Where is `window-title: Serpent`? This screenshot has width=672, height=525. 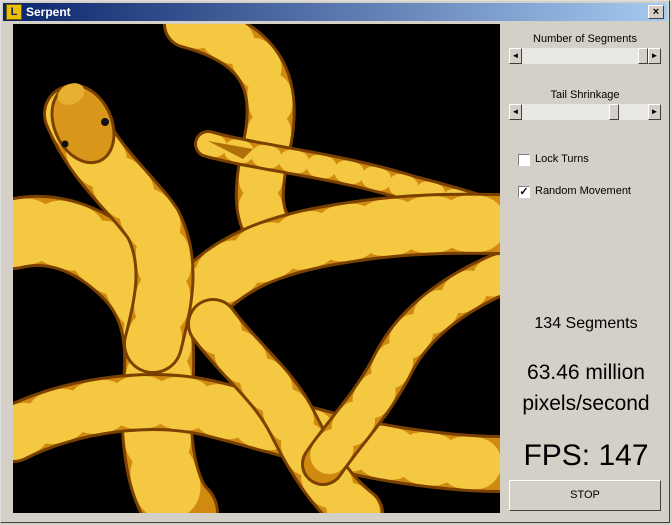
window-title: Serpent is located at coordinates (48, 12).